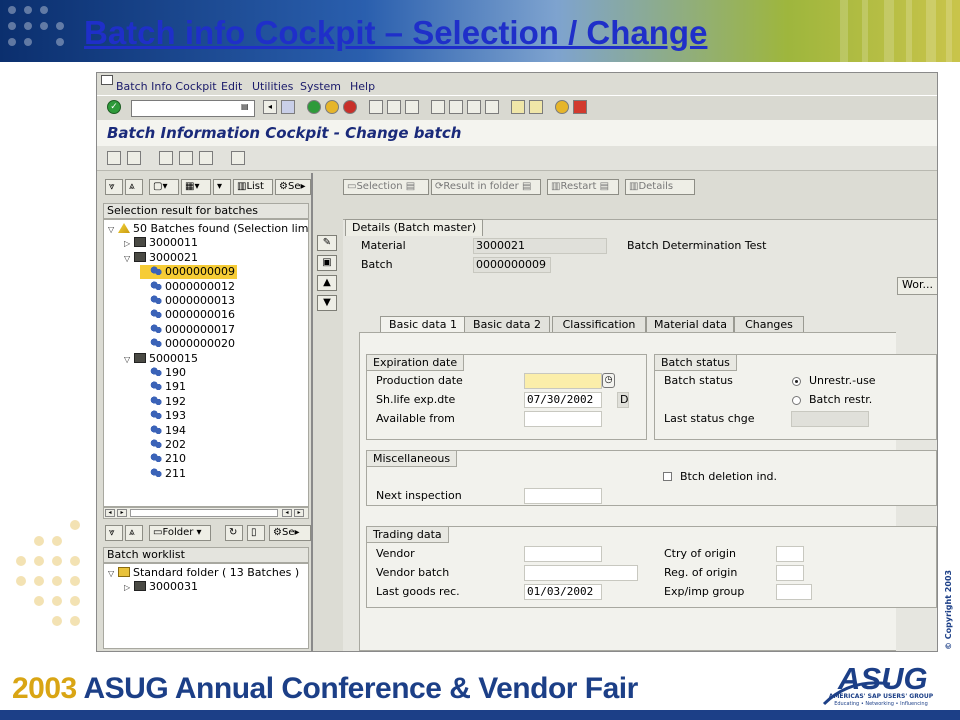 This screenshot has width=960, height=720. Describe the element at coordinates (114, 533) in the screenshot. I see `expand-all-worklist-icon: ⩔` at that location.